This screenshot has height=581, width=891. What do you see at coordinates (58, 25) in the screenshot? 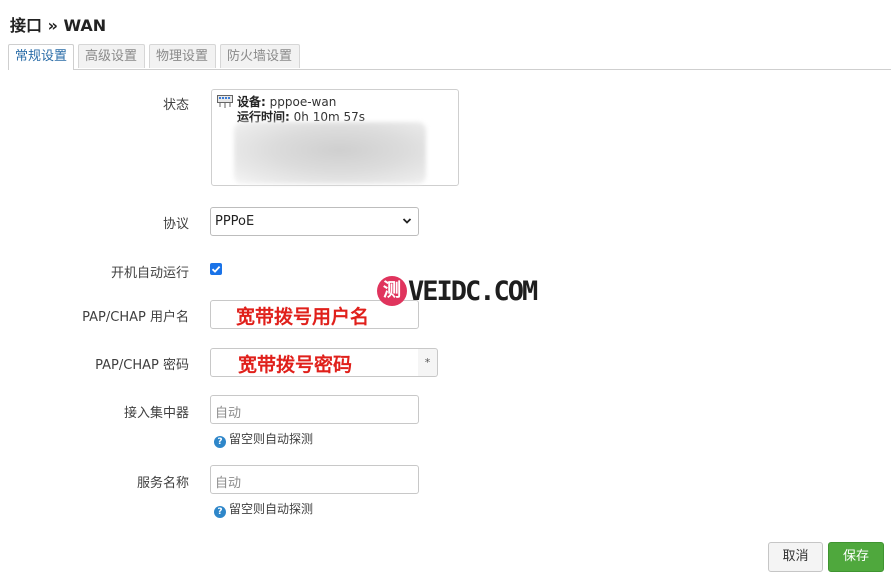
I see `page-title: 接口 » WAN` at bounding box center [58, 25].